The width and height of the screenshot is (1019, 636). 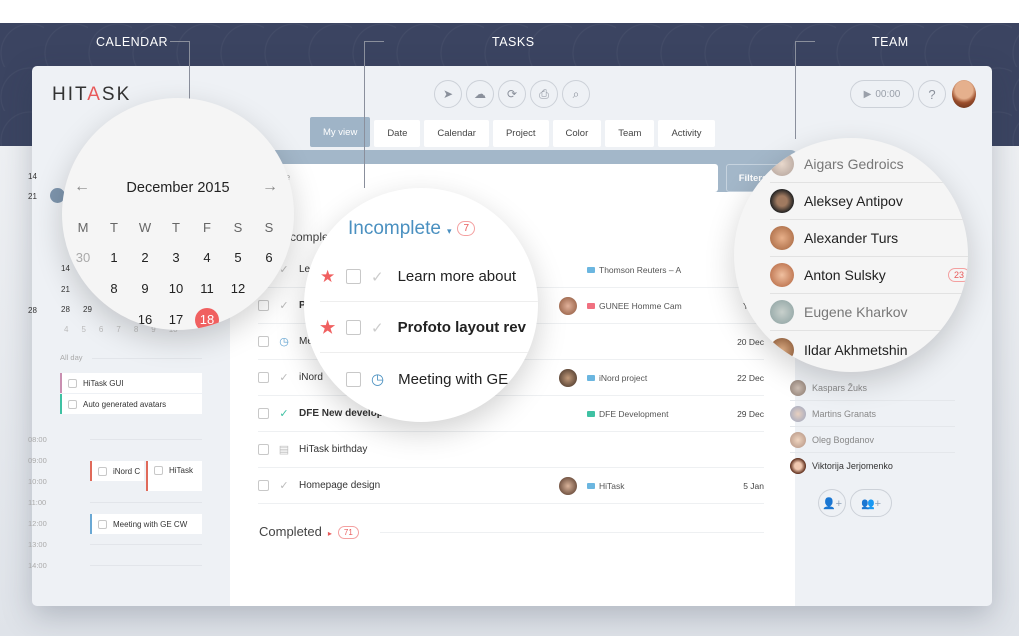 What do you see at coordinates (176, 288) in the screenshot?
I see `calendar-day: 10` at bounding box center [176, 288].